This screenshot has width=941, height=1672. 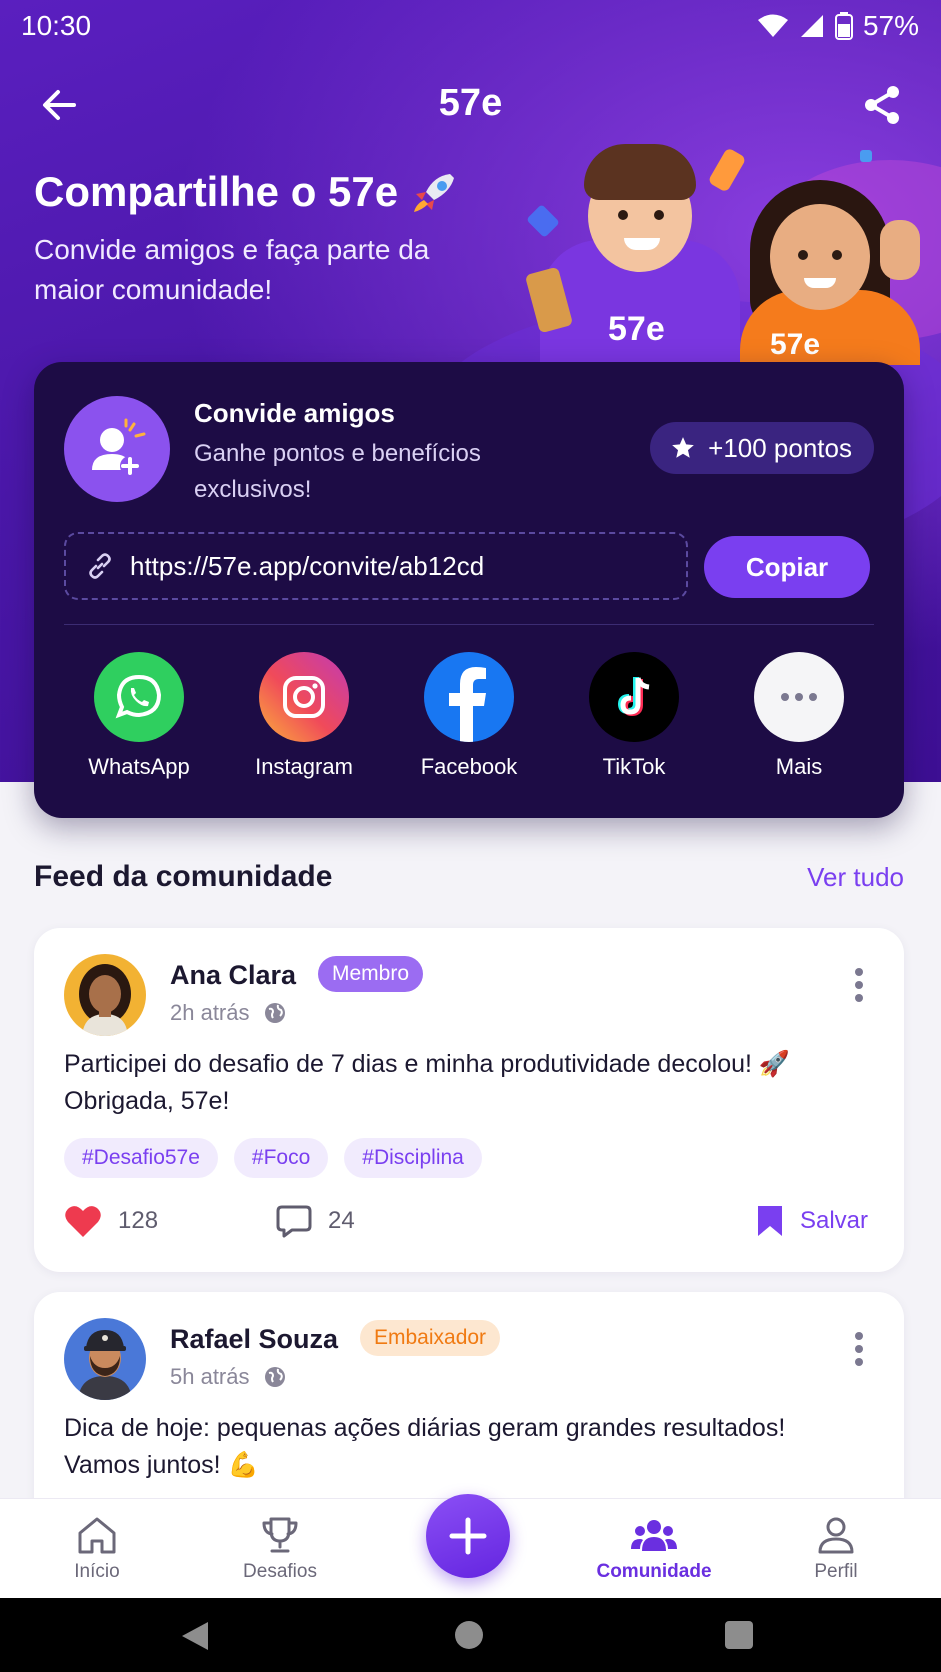 What do you see at coordinates (843, 26) in the screenshot?
I see `battery-icon` at bounding box center [843, 26].